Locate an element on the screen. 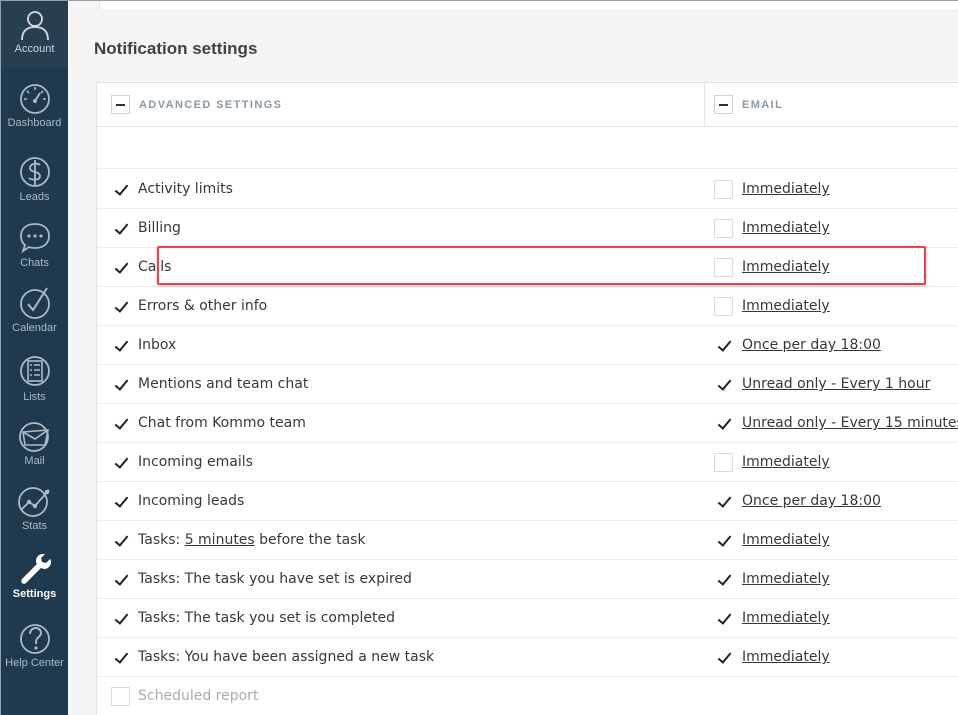 The image size is (958, 715). sidebar-item-chats: Chats is located at coordinates (34, 256).